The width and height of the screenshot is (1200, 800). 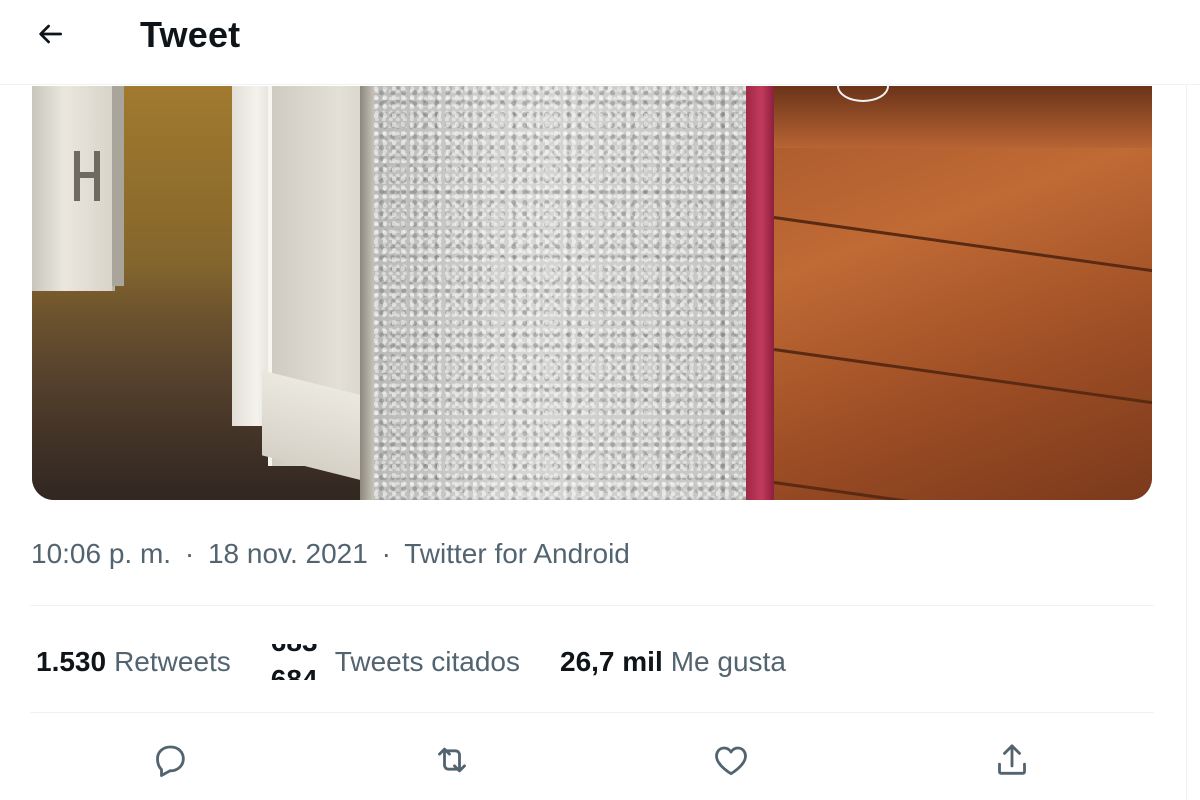 I want to click on photo-cabinet-top, so click(x=963, y=117).